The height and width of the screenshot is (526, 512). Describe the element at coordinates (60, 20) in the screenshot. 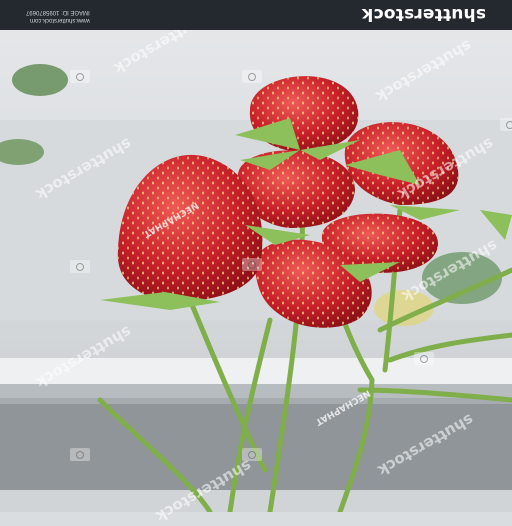

I see `site-url: www.shutterstock.com` at that location.